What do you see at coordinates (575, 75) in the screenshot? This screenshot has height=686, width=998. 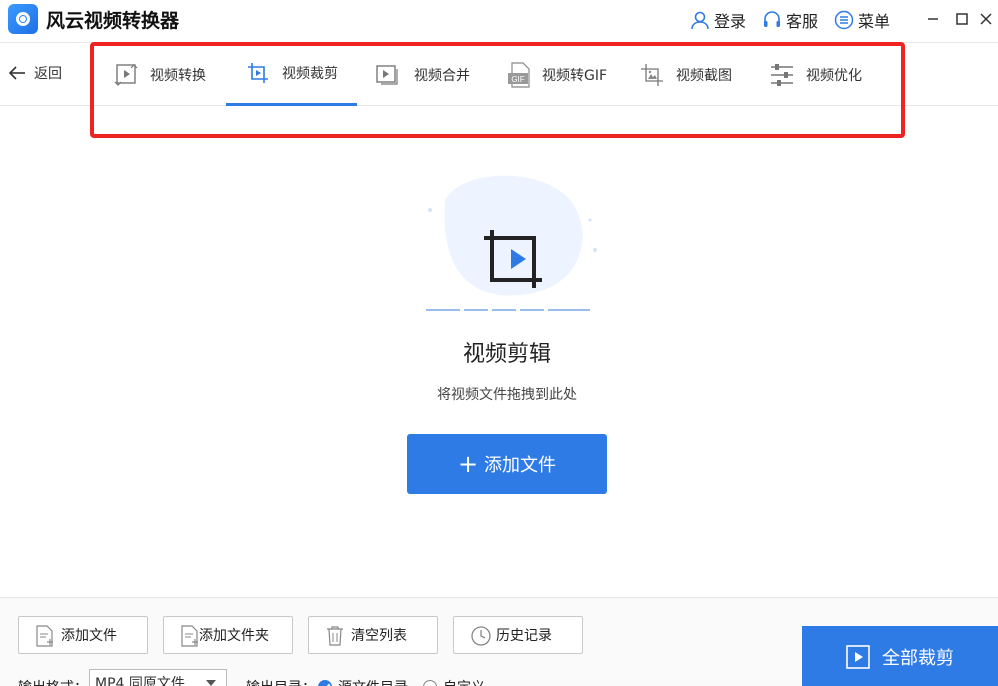 I see `tab-label: 视频转GIF` at bounding box center [575, 75].